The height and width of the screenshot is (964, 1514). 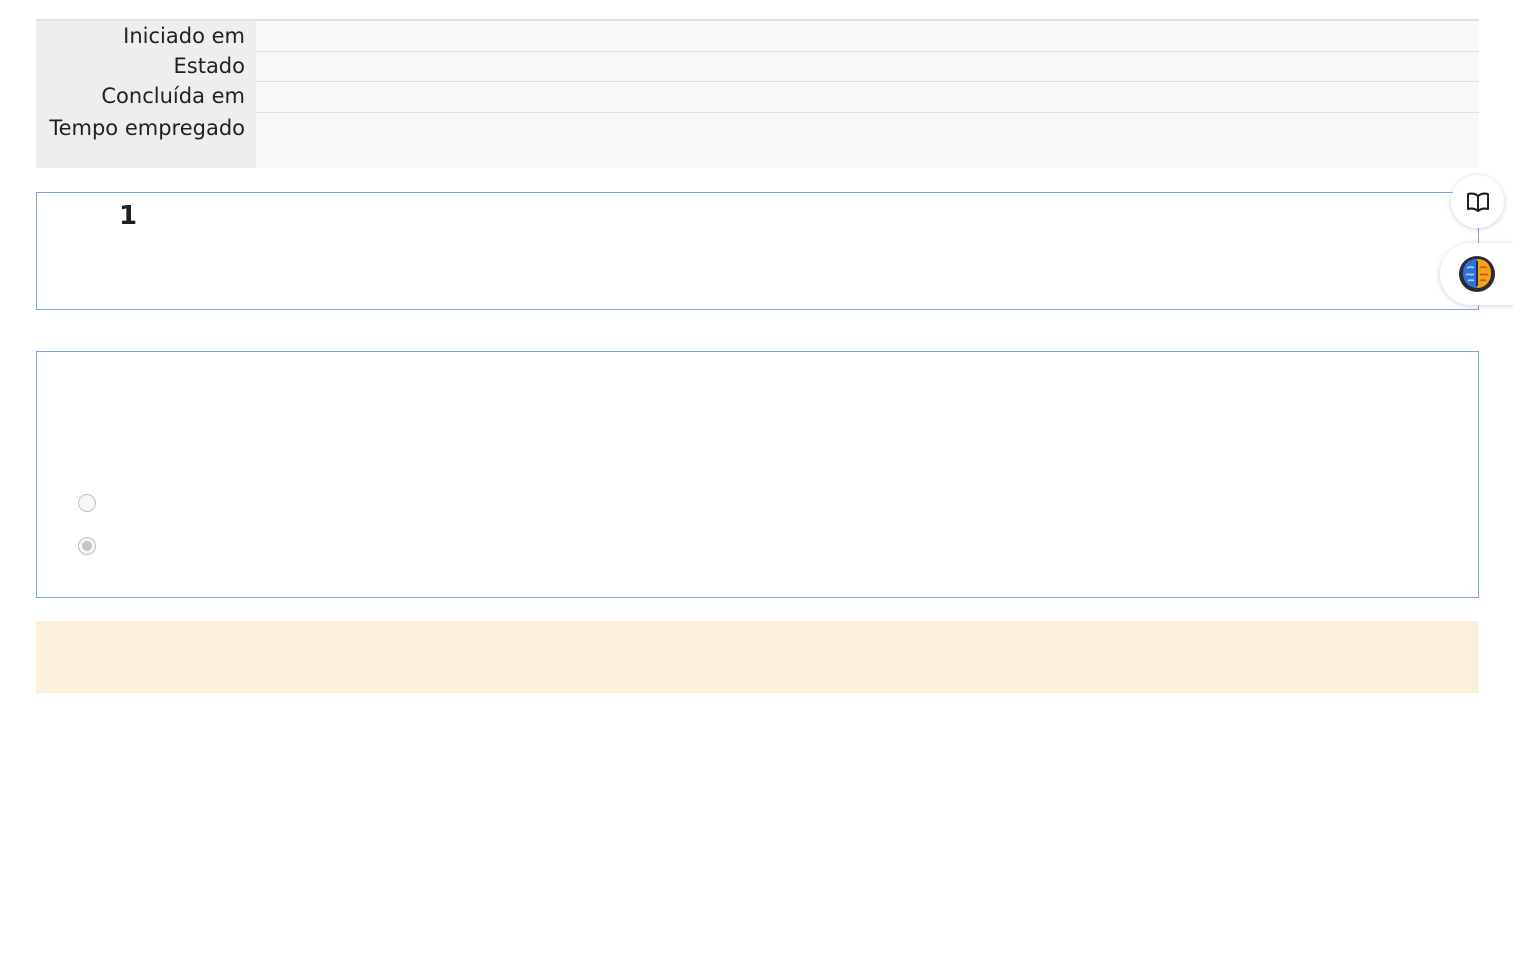 I want to click on summary-label-started: Iniciado em, so click(x=146, y=35).